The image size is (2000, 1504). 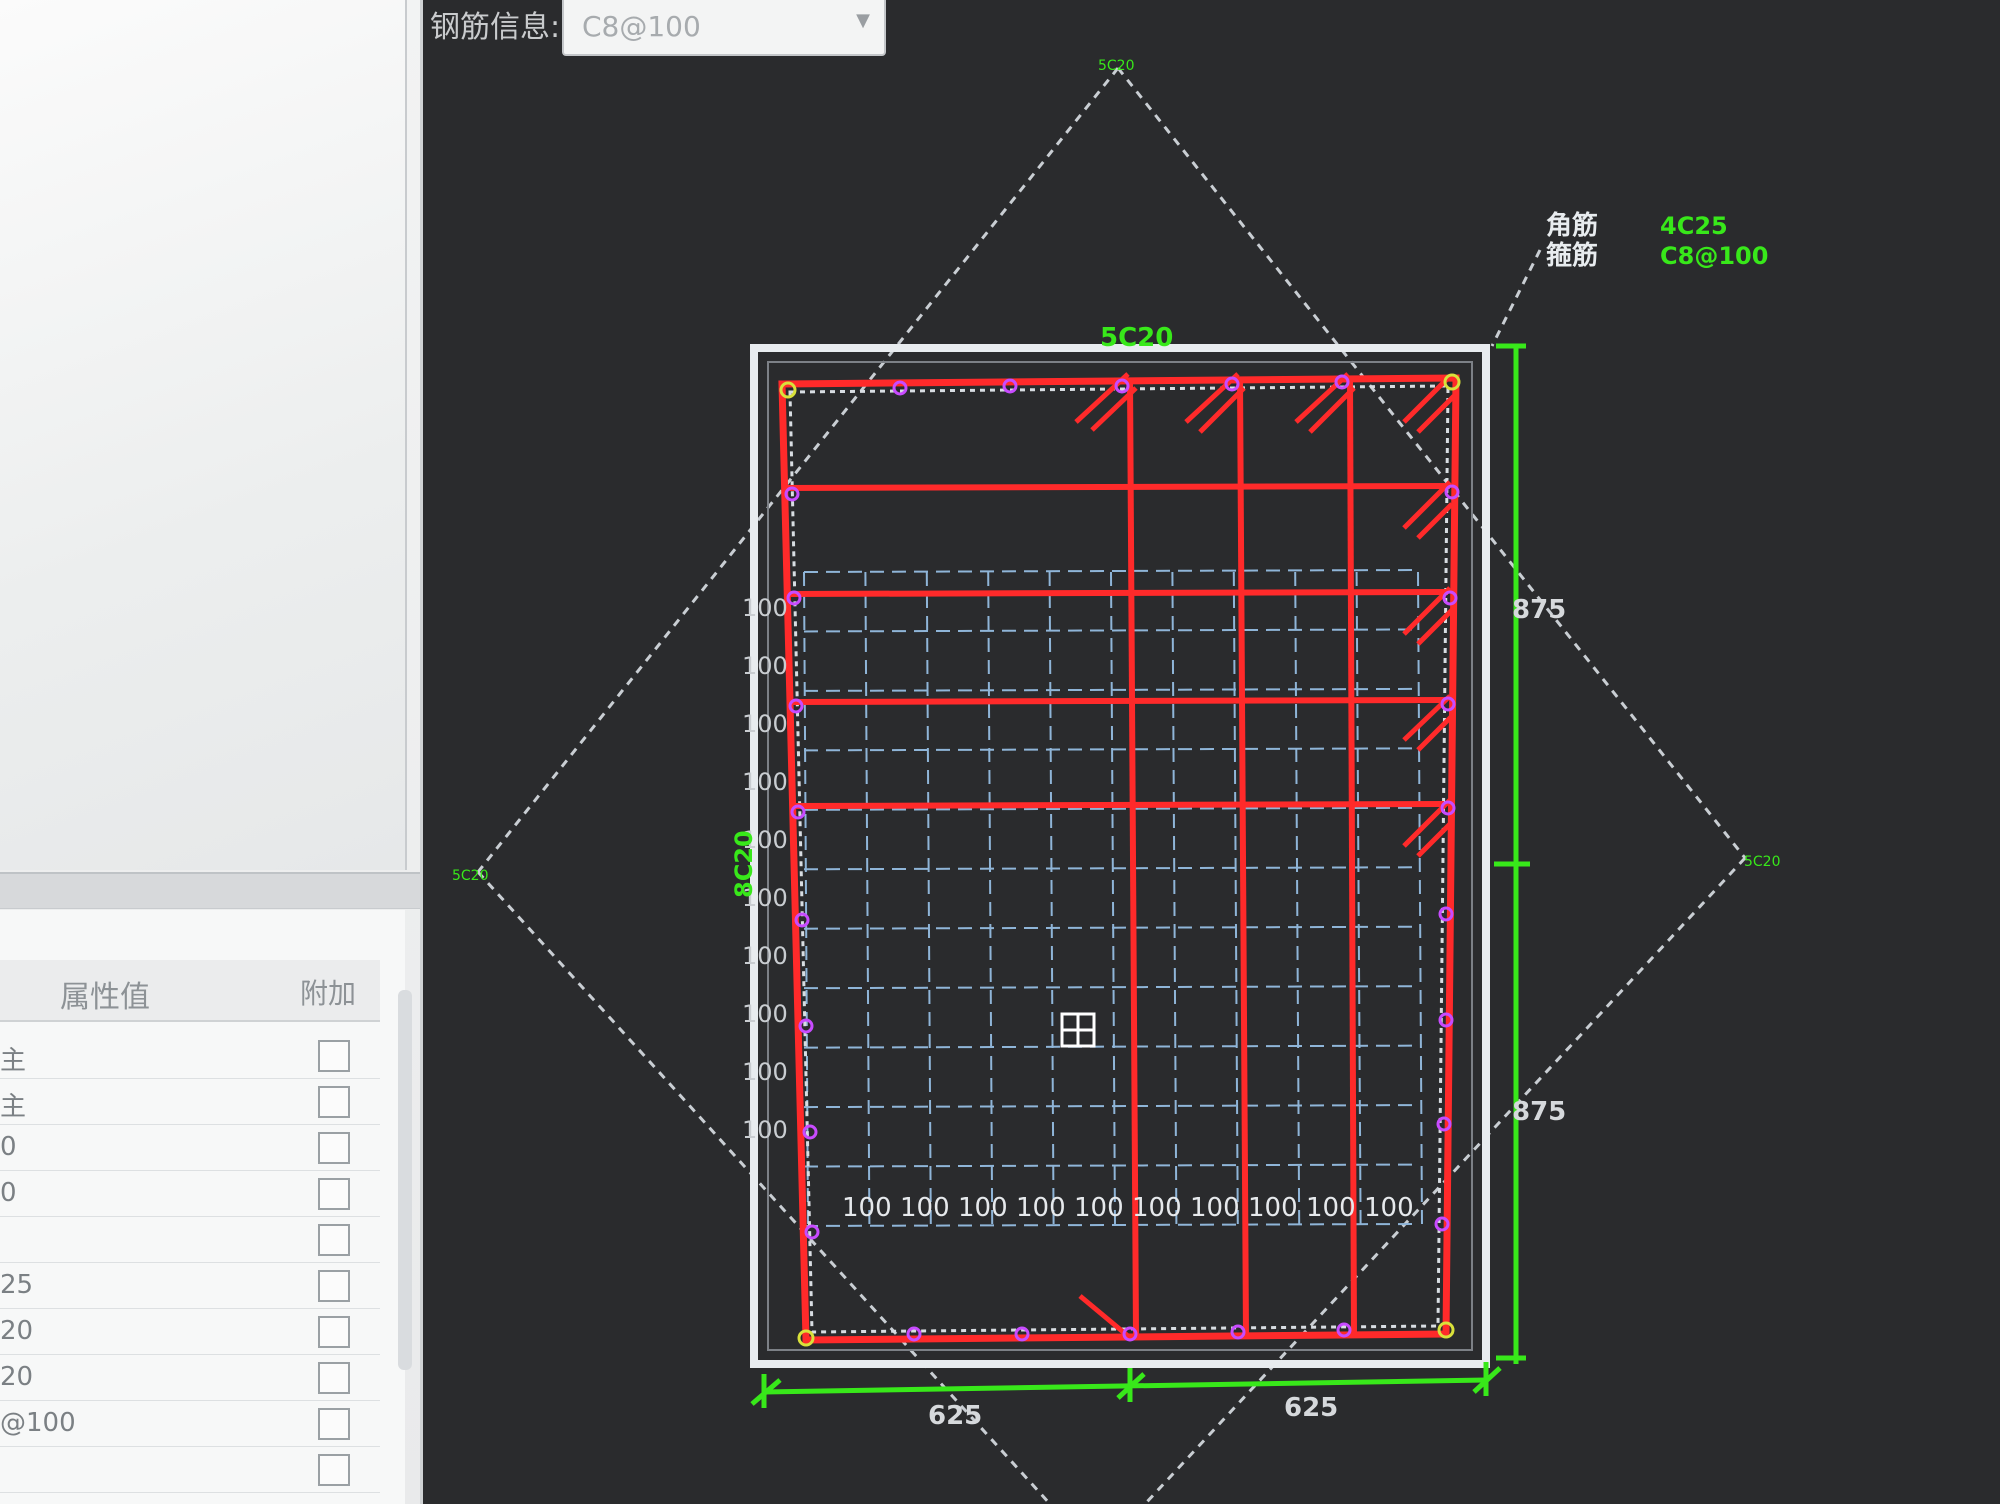 What do you see at coordinates (955, 1416) in the screenshot?
I see `dimension-bottom-left: 625` at bounding box center [955, 1416].